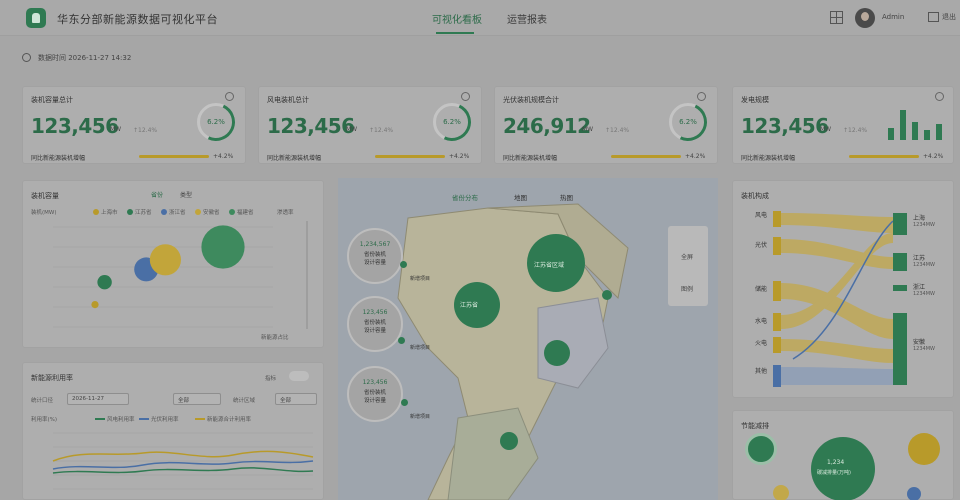 Image resolution: width=960 pixels, height=500 pixels. Describe the element at coordinates (457, 18) in the screenshot. I see `nav-dashboard: 可视化看板` at that location.